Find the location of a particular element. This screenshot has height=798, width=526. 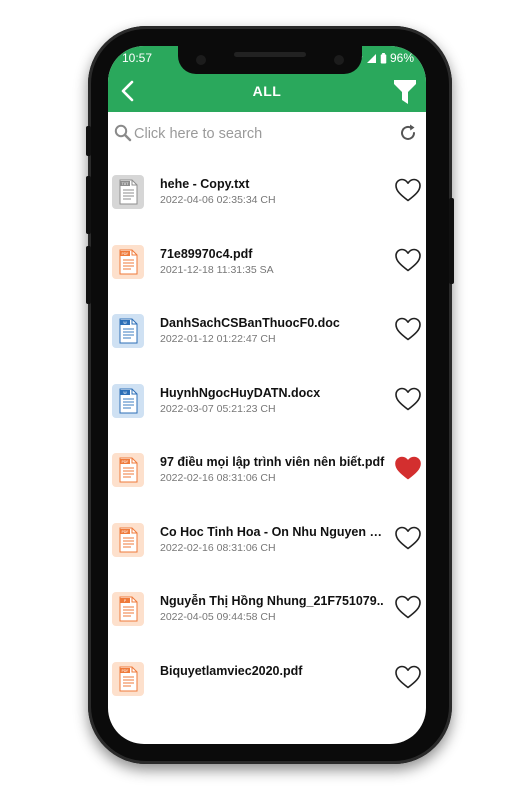

signal-icon is located at coordinates (371, 58).